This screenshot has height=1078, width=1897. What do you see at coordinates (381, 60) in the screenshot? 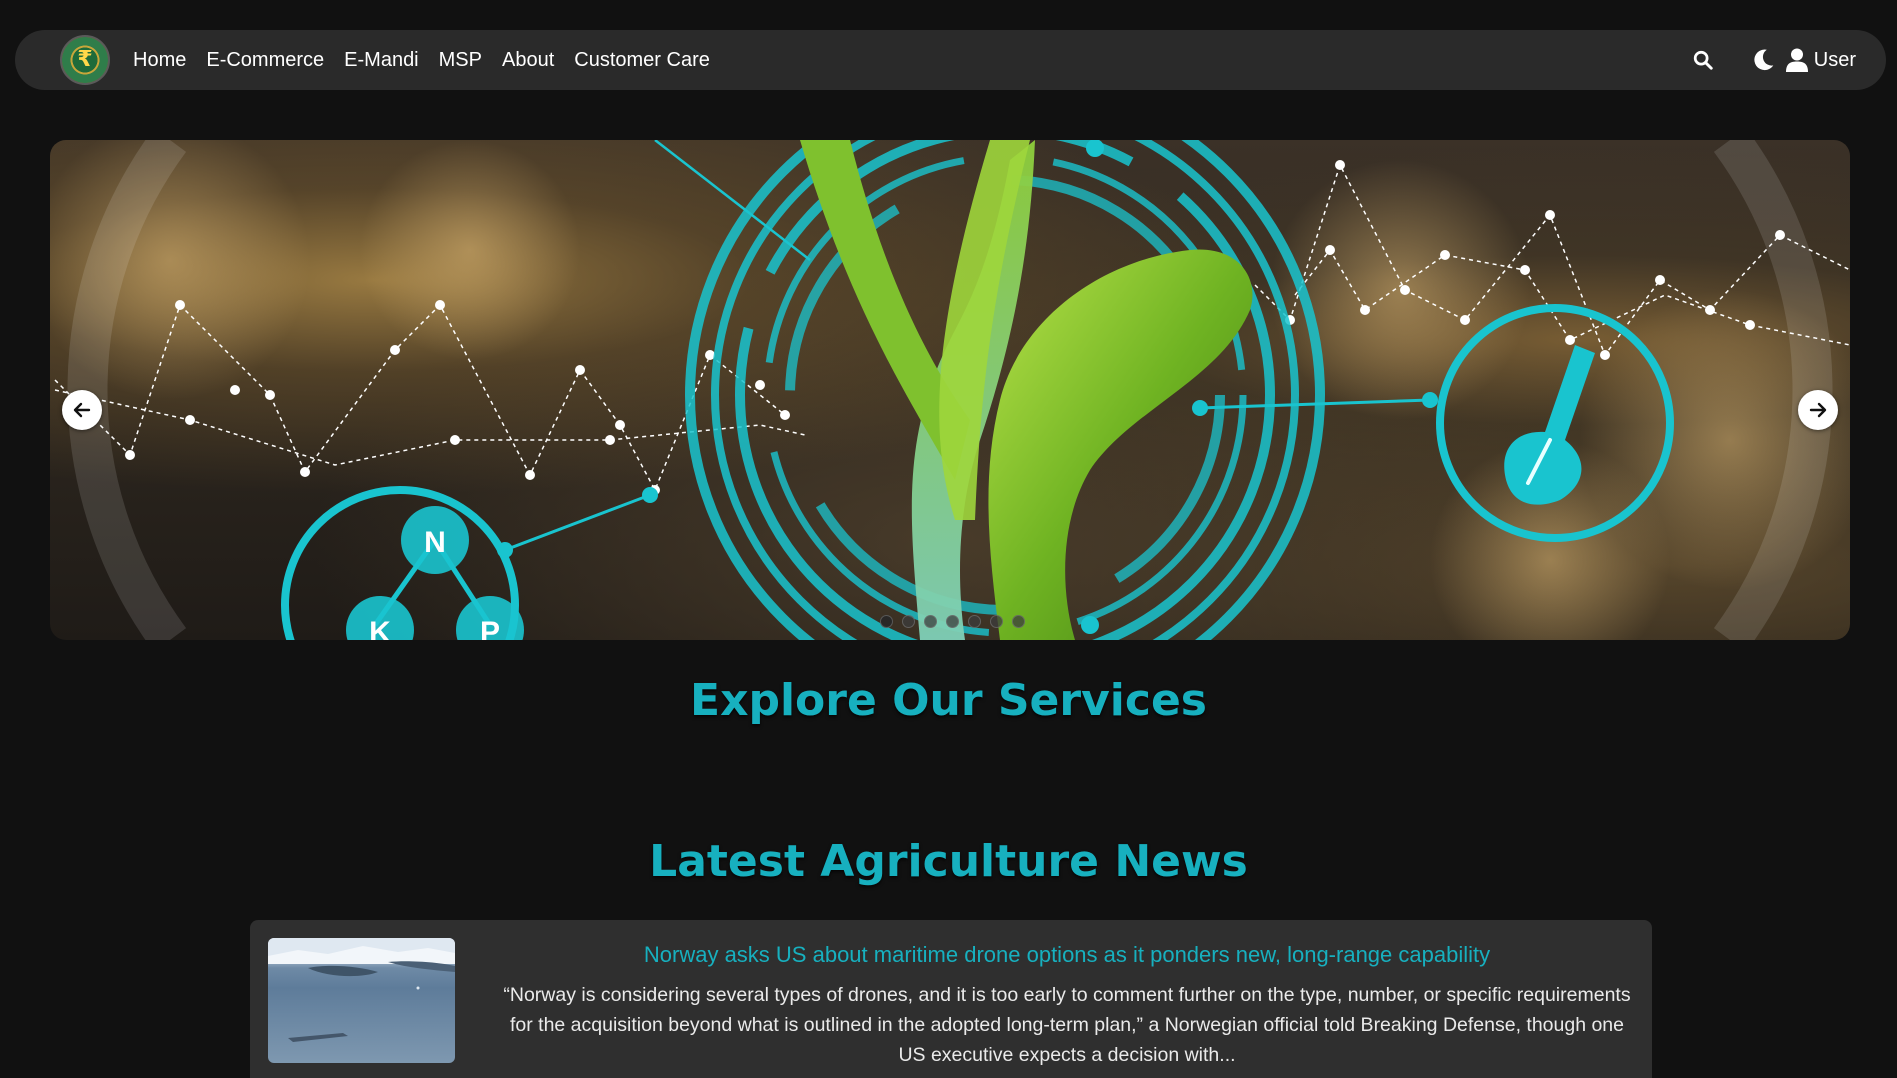
I see `nav-link-e-mandi: E-Mandi` at bounding box center [381, 60].